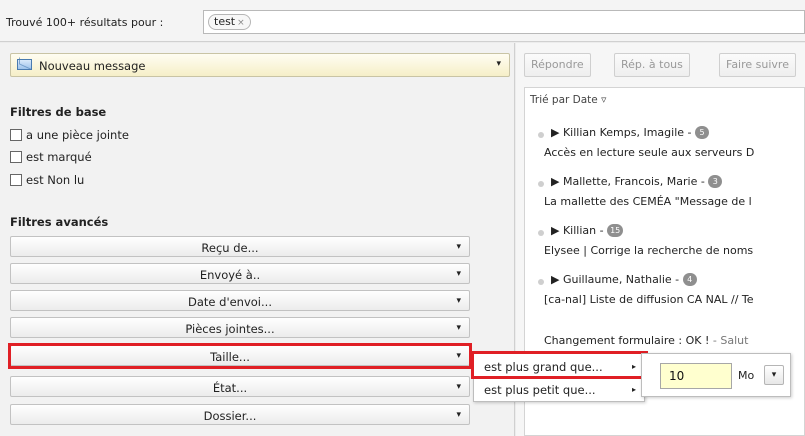 The image size is (805, 436). What do you see at coordinates (16, 180) in the screenshot?
I see `checkbox-unread` at bounding box center [16, 180].